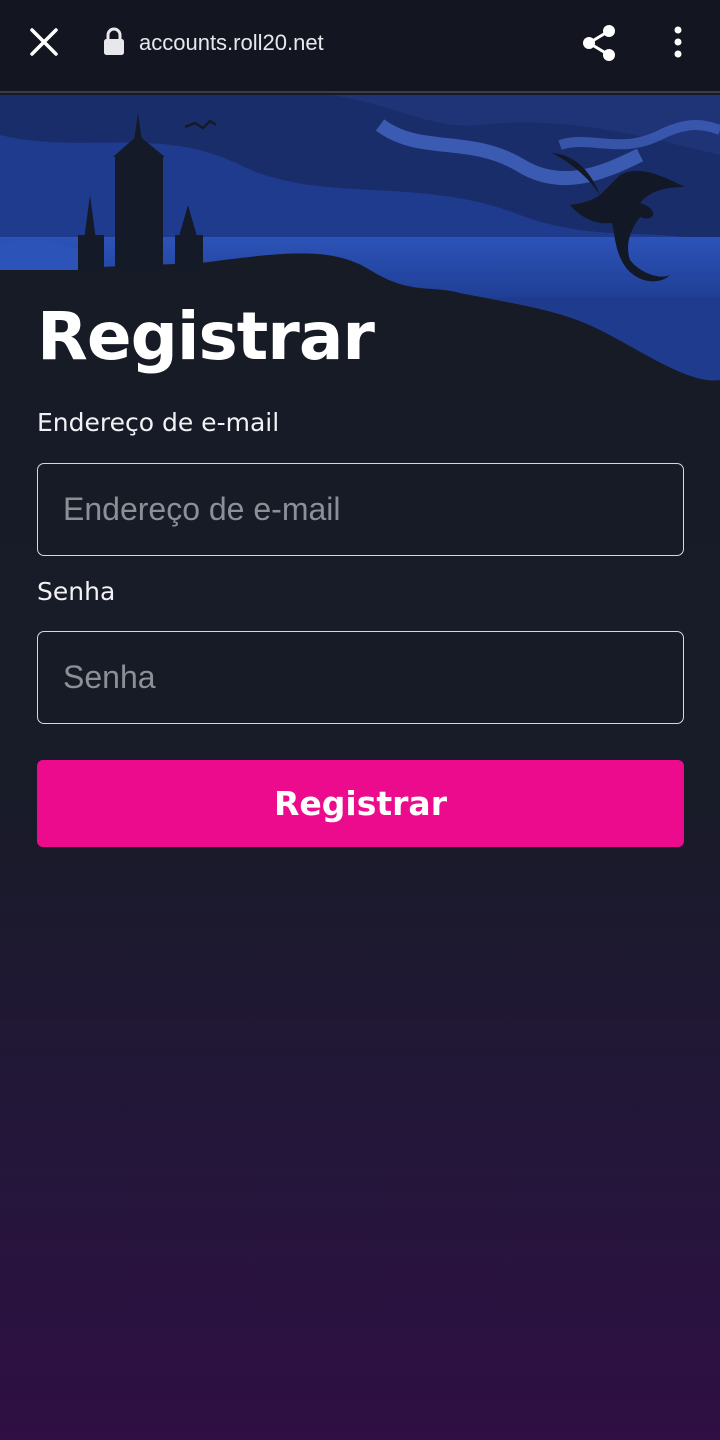  Describe the element at coordinates (360, 46) in the screenshot. I see `browser-toolbar: accounts.roll20.net` at that location.